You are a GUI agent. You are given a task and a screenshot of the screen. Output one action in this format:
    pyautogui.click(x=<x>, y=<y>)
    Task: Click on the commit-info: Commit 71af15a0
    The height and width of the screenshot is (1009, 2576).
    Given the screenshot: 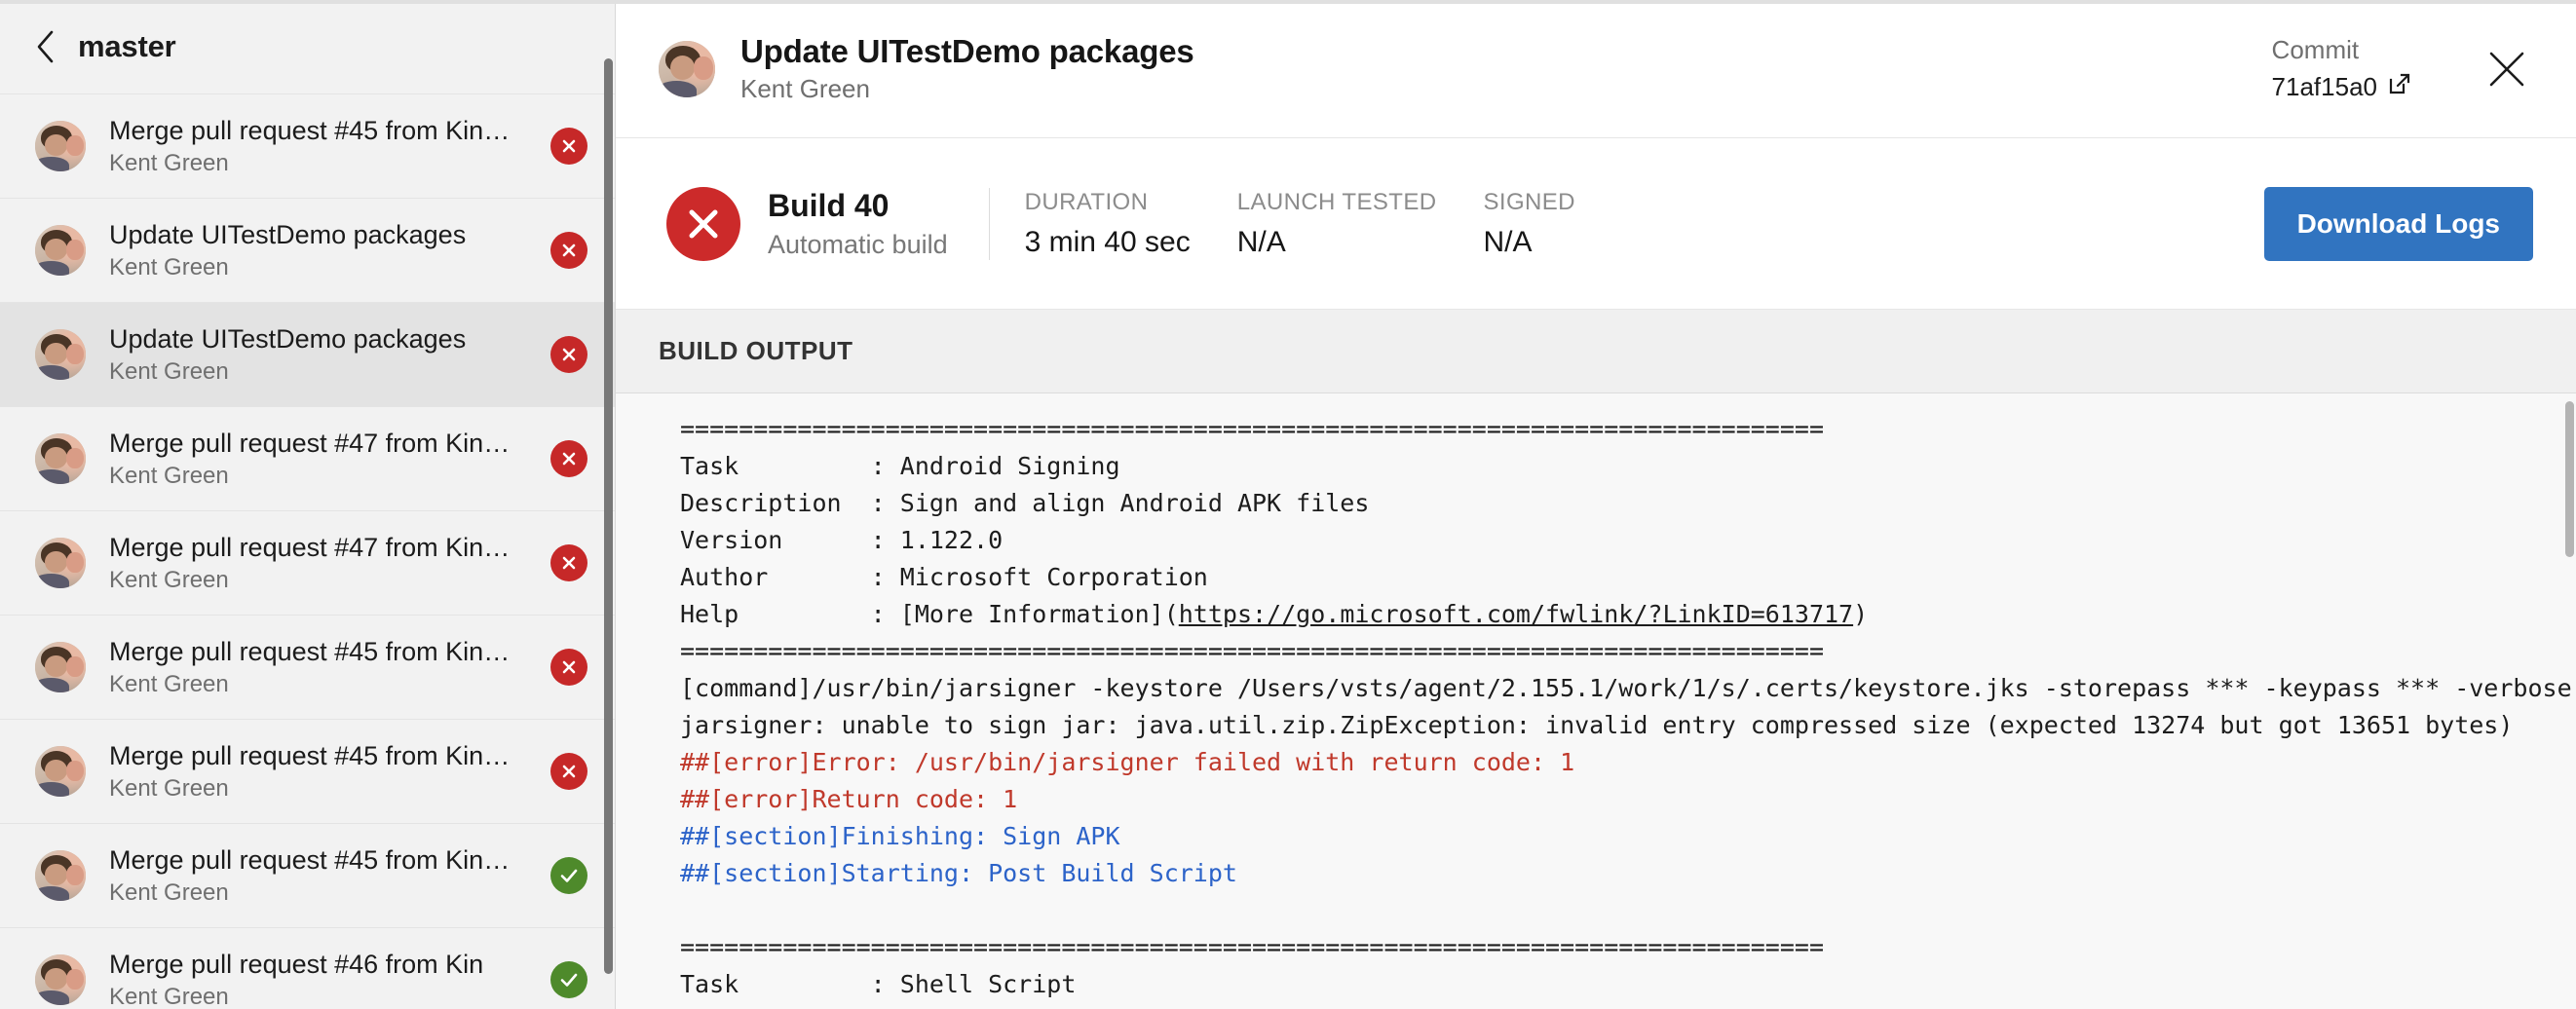 What is the action you would take?
    pyautogui.click(x=2342, y=69)
    